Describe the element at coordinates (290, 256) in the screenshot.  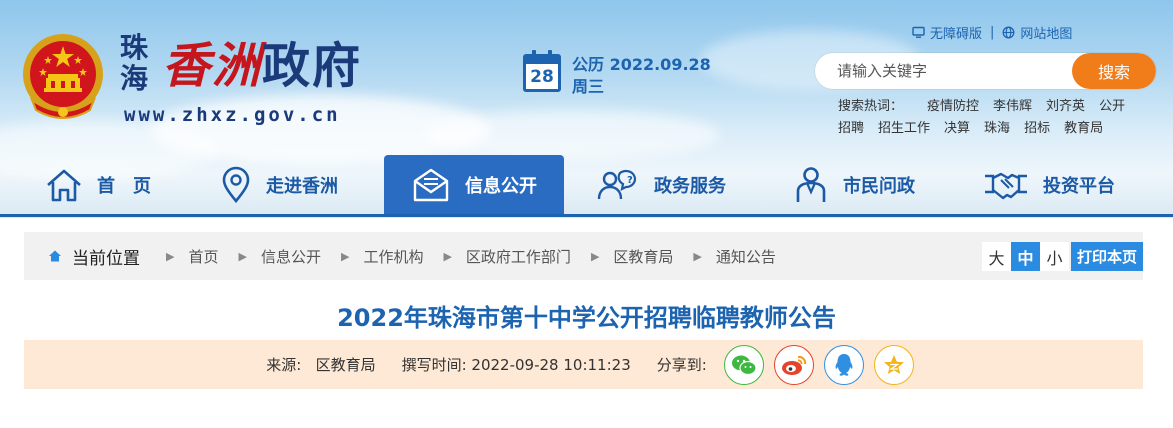
I see `breadcrumb-link-label: 信息公开` at that location.